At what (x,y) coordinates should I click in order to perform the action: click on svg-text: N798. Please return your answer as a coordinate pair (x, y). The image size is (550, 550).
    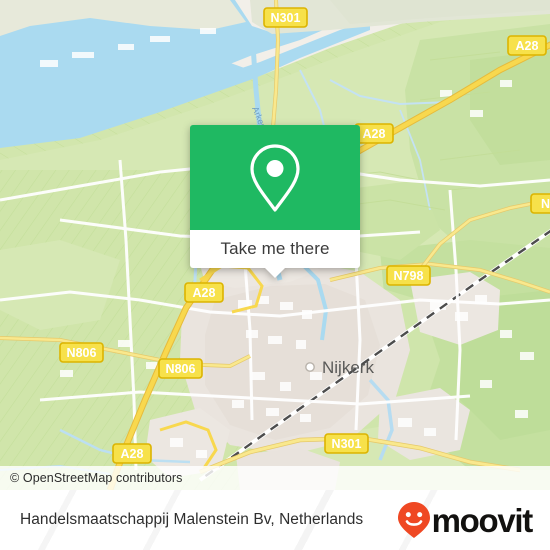
    Looking at the image, I should click on (409, 276).